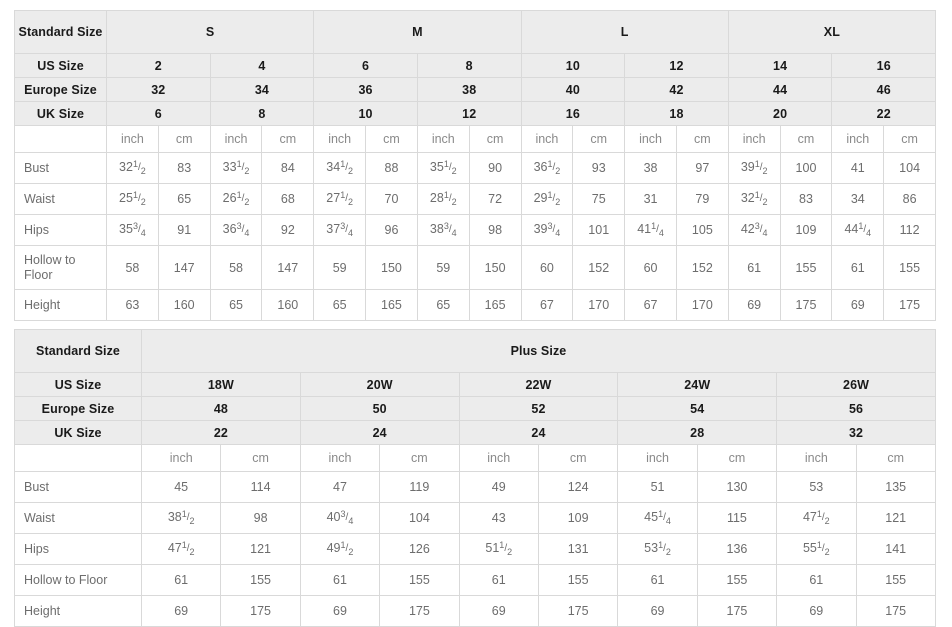 The image size is (952, 627). Describe the element at coordinates (60, 230) in the screenshot. I see `measurement-label: Hips` at that location.